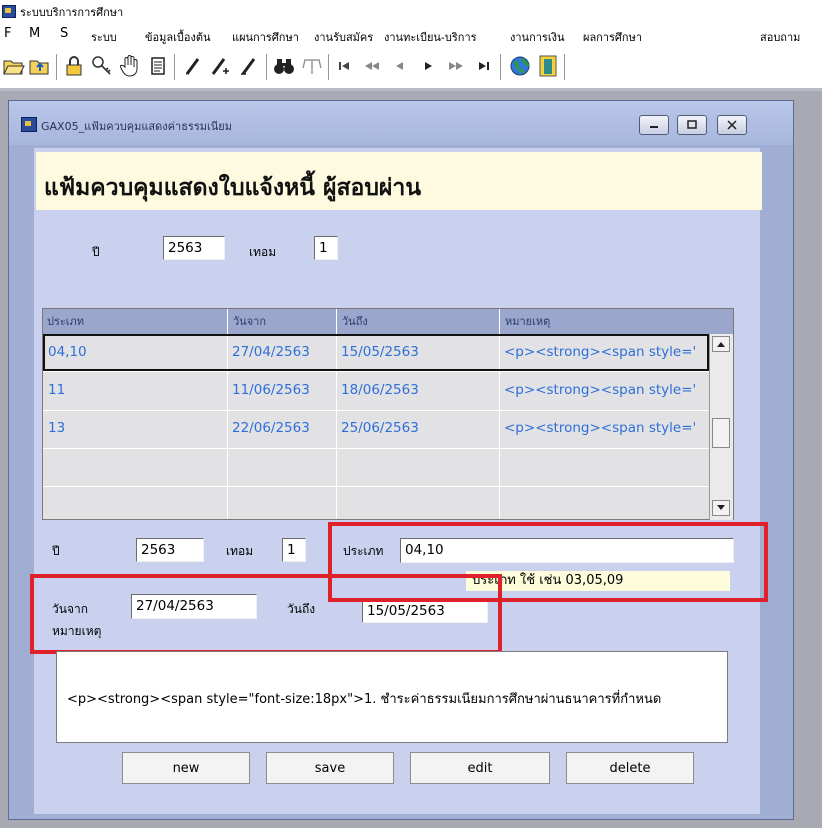 The width and height of the screenshot is (822, 828). Describe the element at coordinates (263, 252) in the screenshot. I see `term-label: เทอม` at that location.